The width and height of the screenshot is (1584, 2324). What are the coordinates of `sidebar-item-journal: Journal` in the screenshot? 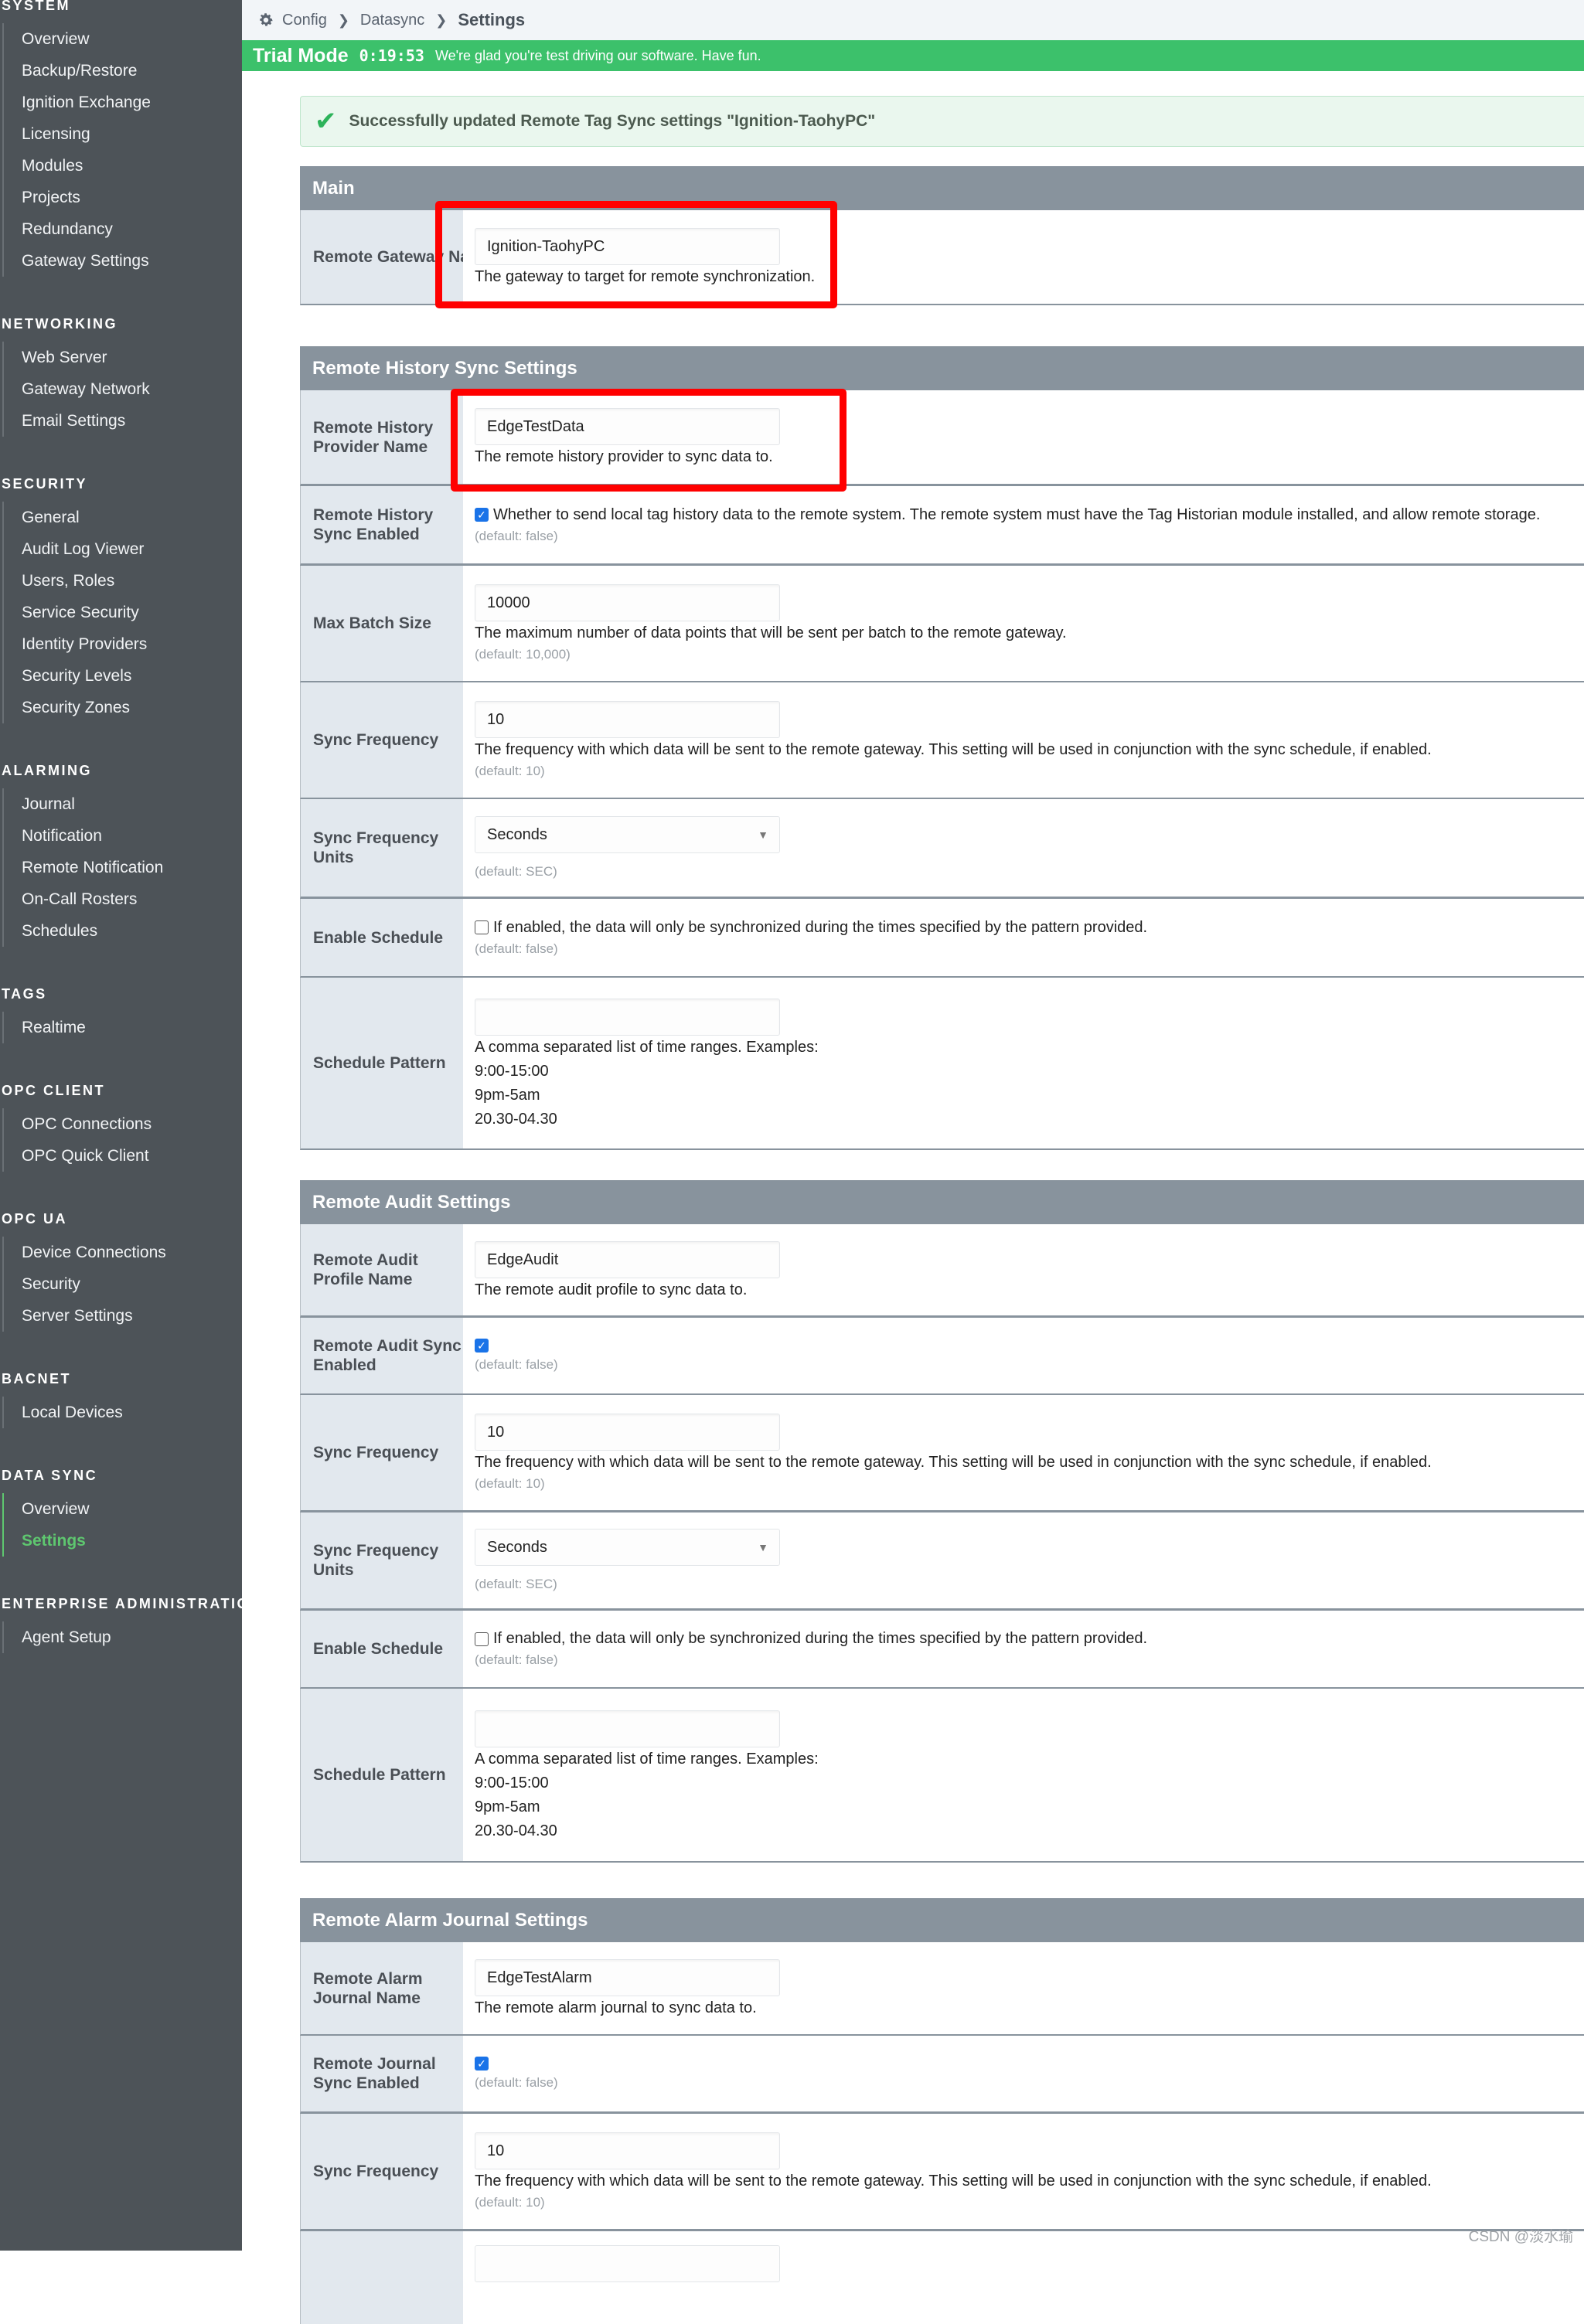 It's located at (92, 804).